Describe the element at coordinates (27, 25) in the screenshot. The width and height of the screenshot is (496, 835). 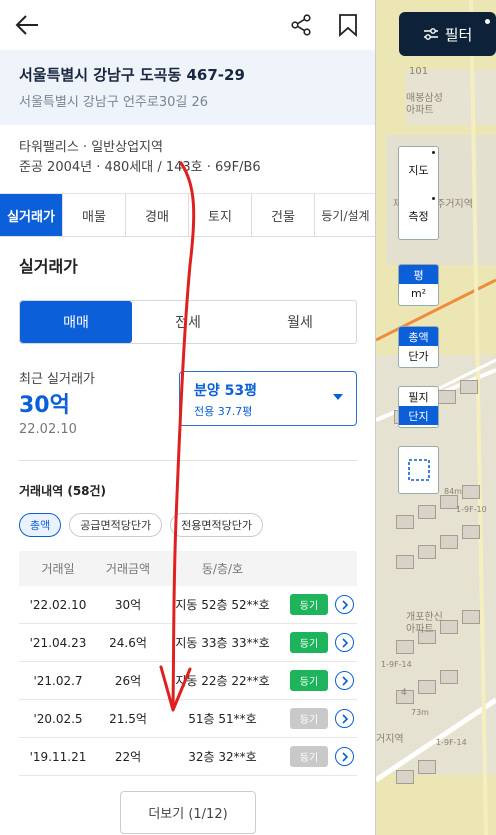
I see `back-arrow-icon` at that location.